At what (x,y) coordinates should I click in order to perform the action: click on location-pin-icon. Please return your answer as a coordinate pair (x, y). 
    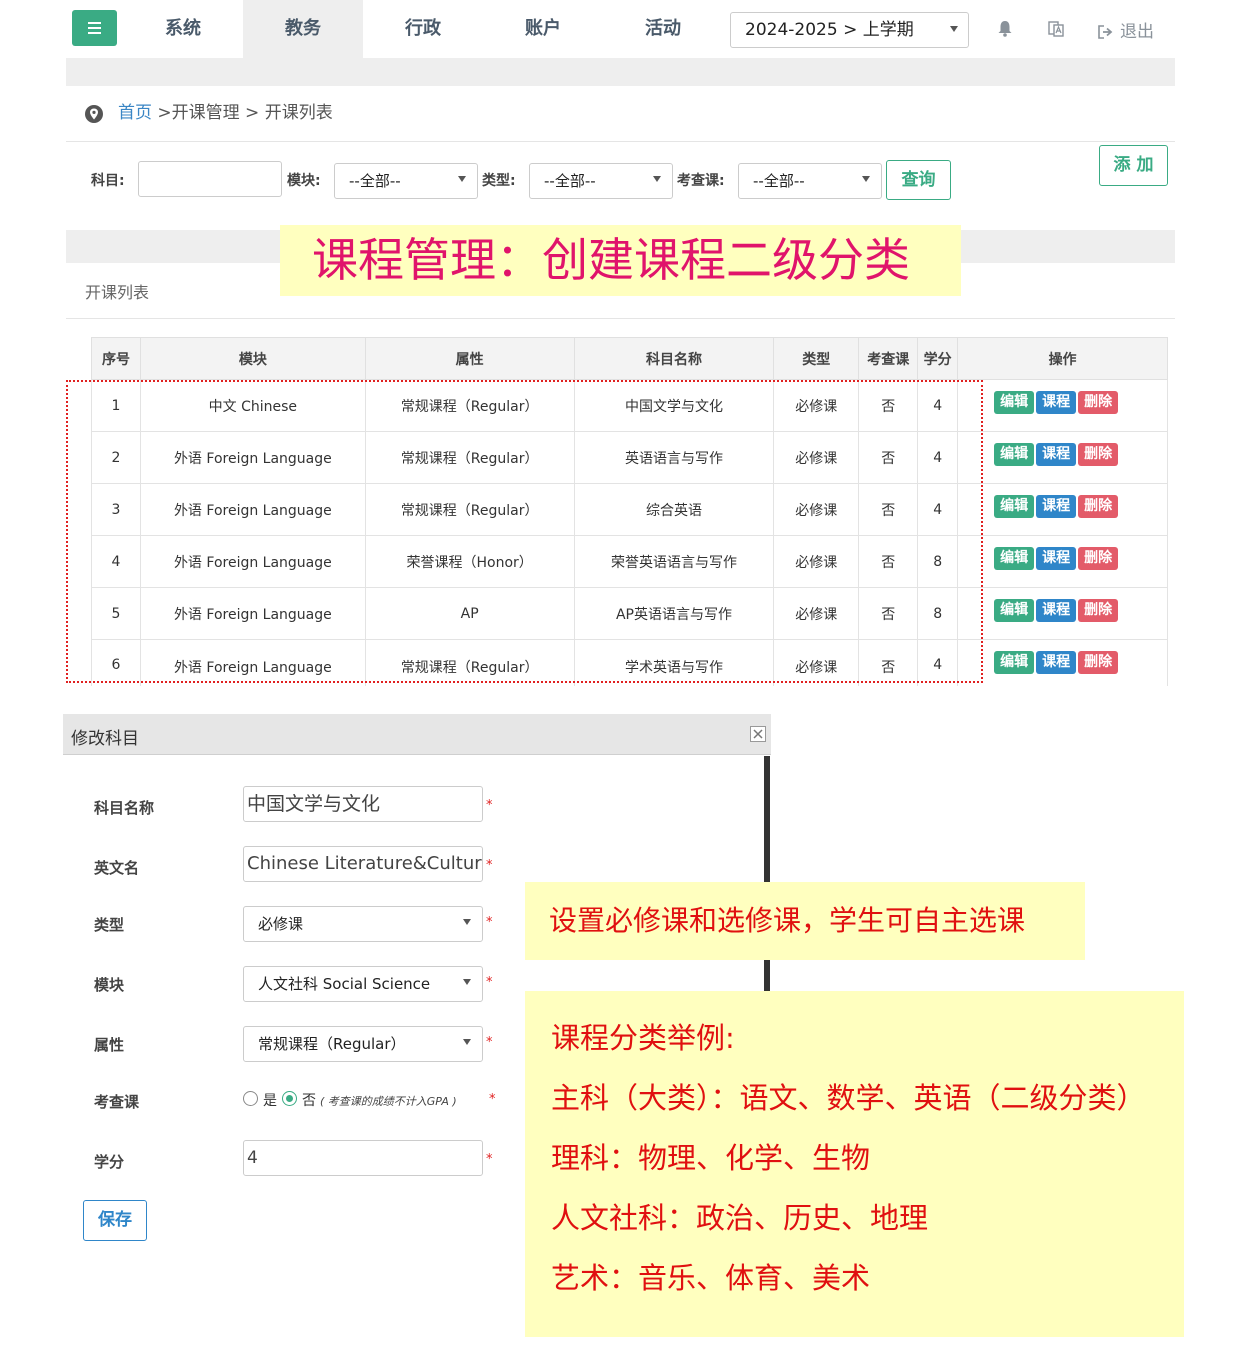
    Looking at the image, I should click on (94, 114).